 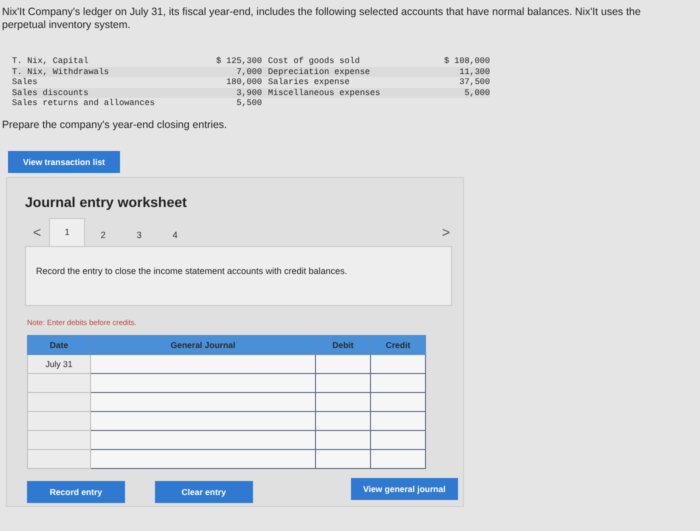 I want to click on action-button: Clear entry, so click(x=203, y=491).